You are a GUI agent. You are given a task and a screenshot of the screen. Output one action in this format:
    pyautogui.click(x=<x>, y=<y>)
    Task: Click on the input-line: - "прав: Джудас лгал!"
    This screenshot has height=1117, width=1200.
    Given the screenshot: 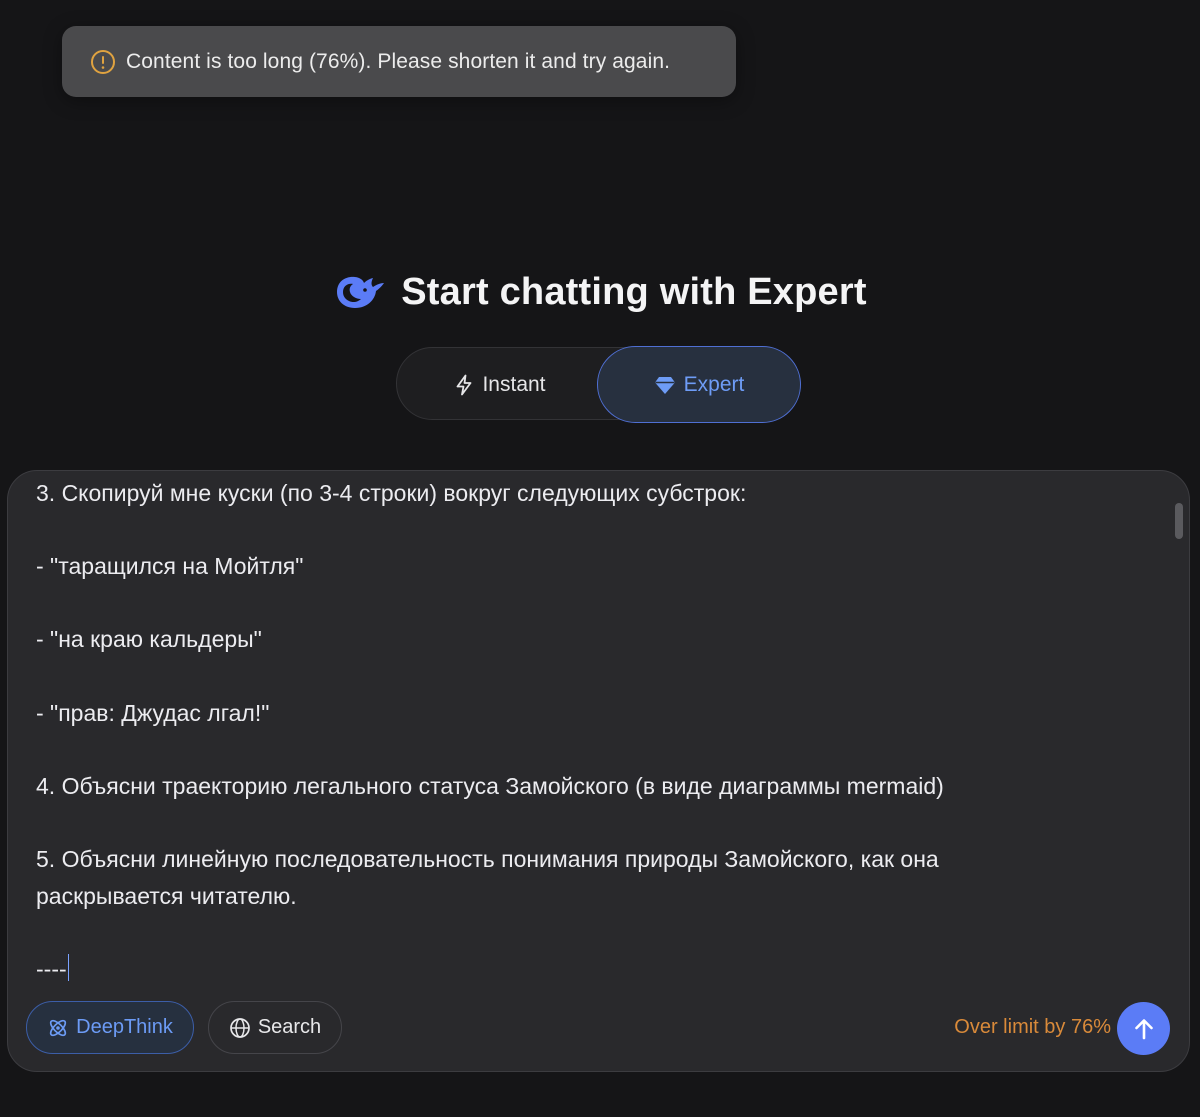 What is the action you would take?
    pyautogui.click(x=153, y=712)
    